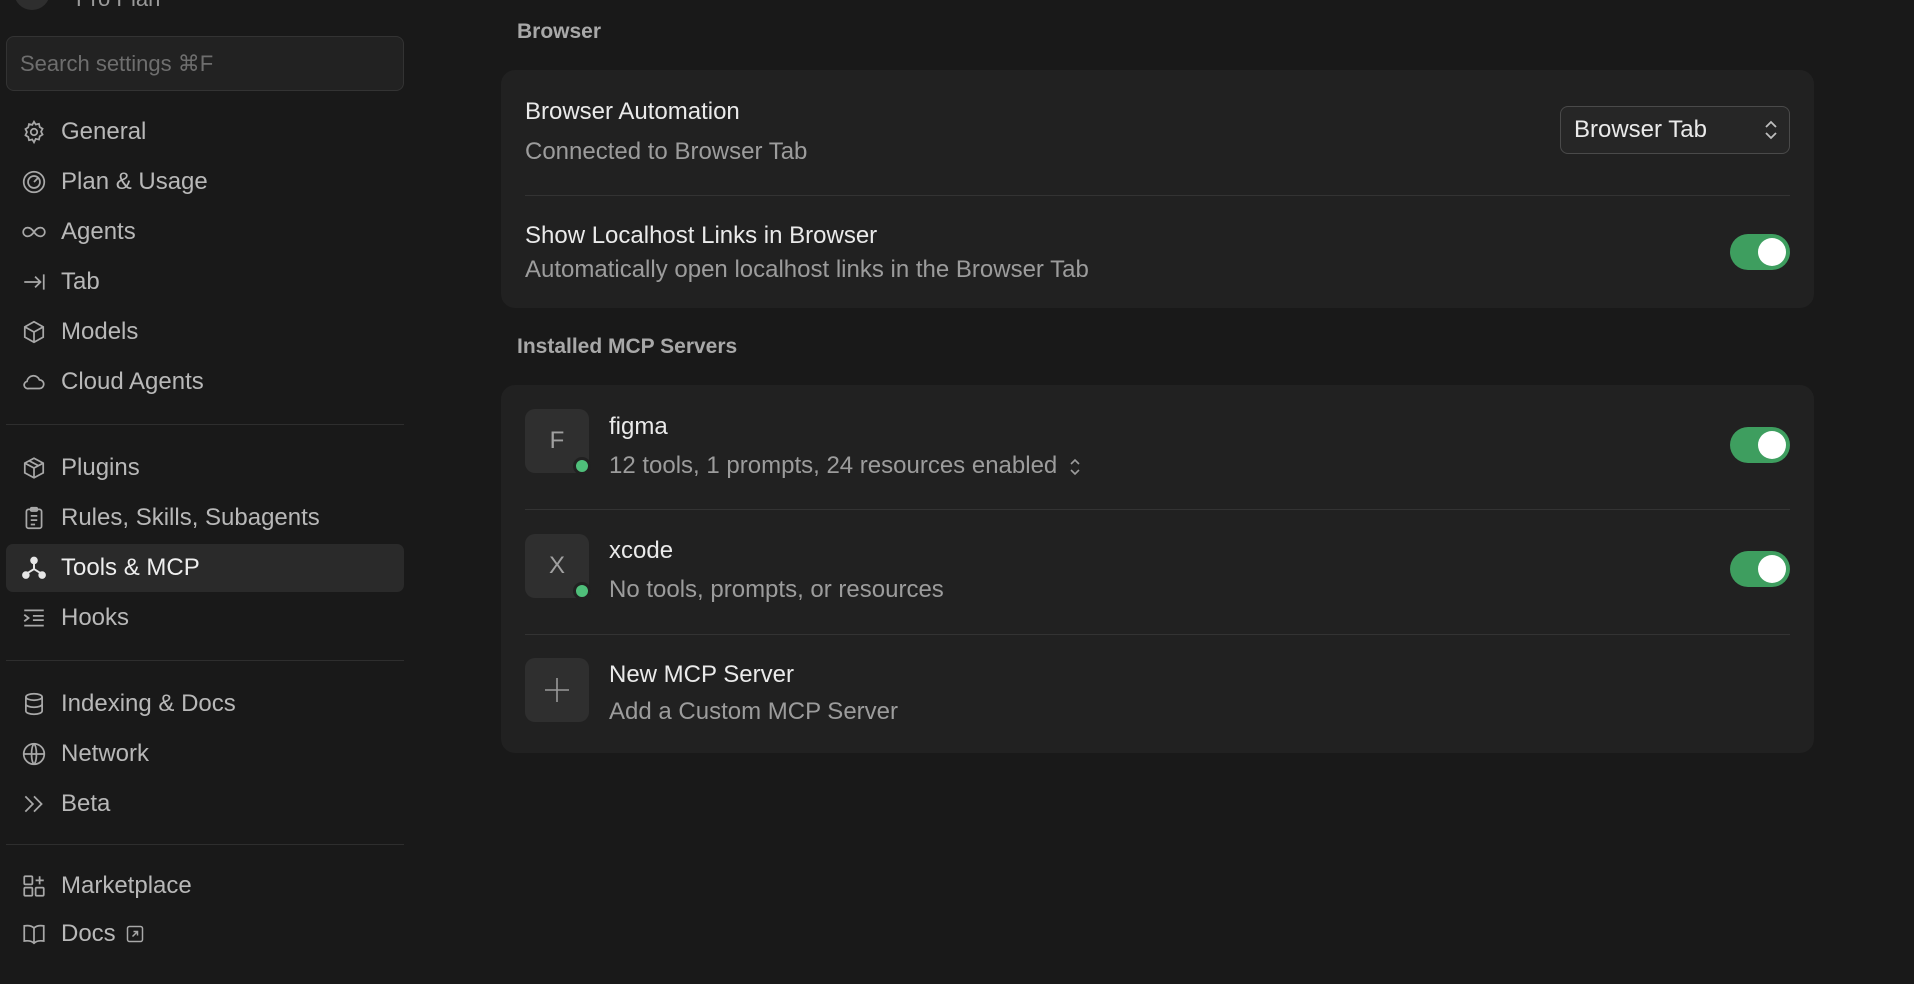 This screenshot has height=984, width=1914. I want to click on gear-icon, so click(34, 132).